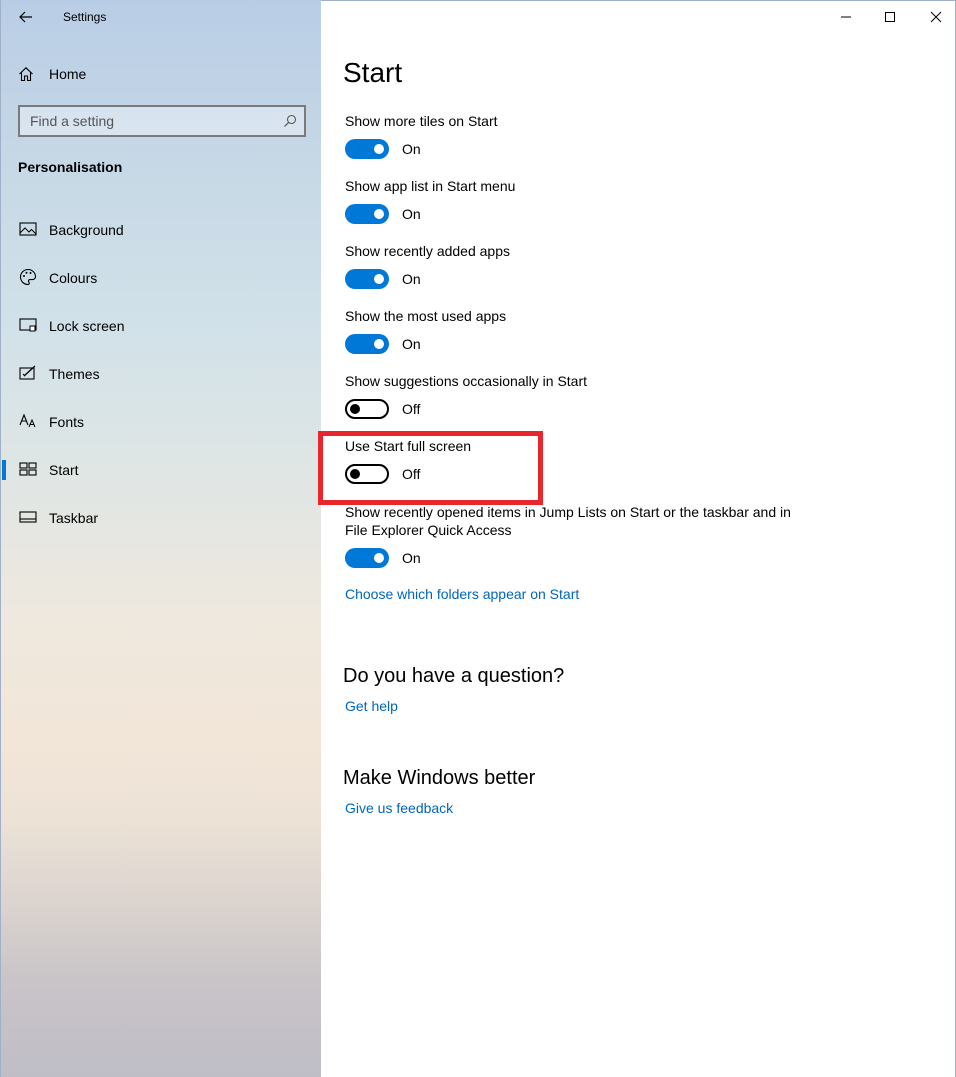 The image size is (956, 1077). I want to click on question-heading: Do you have a question?, so click(454, 676).